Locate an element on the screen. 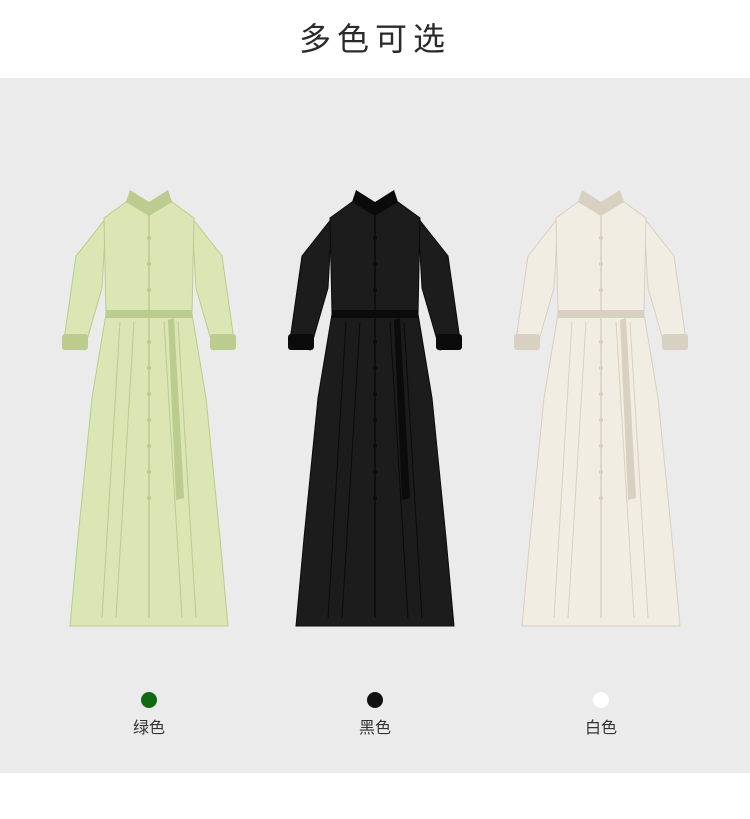 The image size is (750, 819). color-label-white: 白色 is located at coordinates (600, 727).